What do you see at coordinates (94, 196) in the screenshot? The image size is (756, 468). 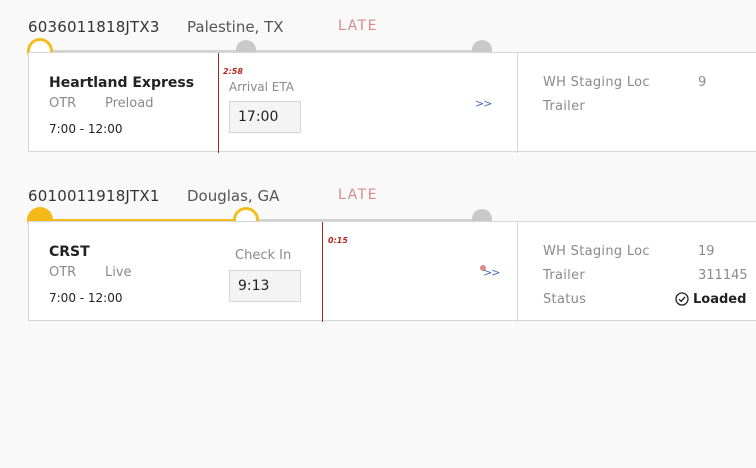 I see `shipment-id: 6010011918JTX1` at bounding box center [94, 196].